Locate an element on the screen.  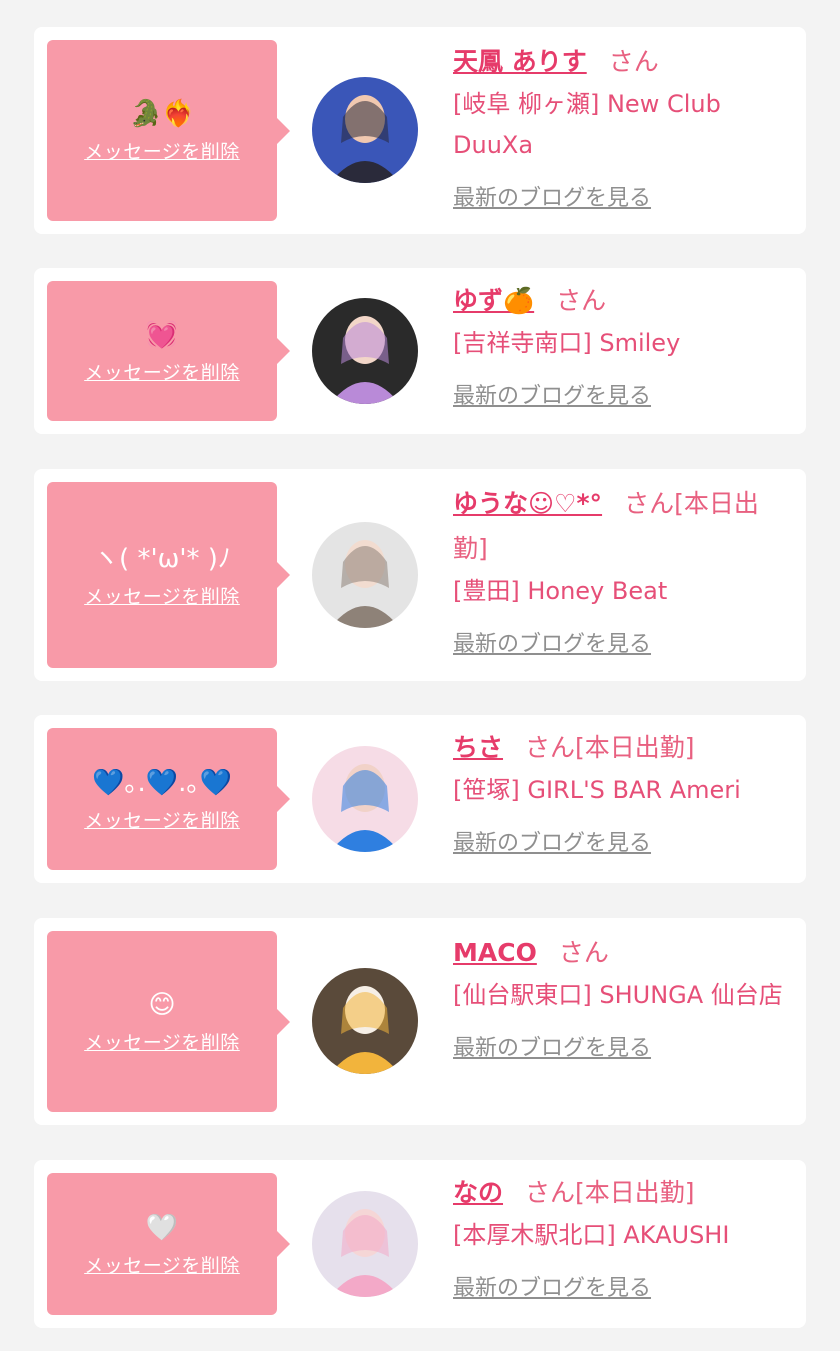
cast-name-link: MACO is located at coordinates (495, 952).